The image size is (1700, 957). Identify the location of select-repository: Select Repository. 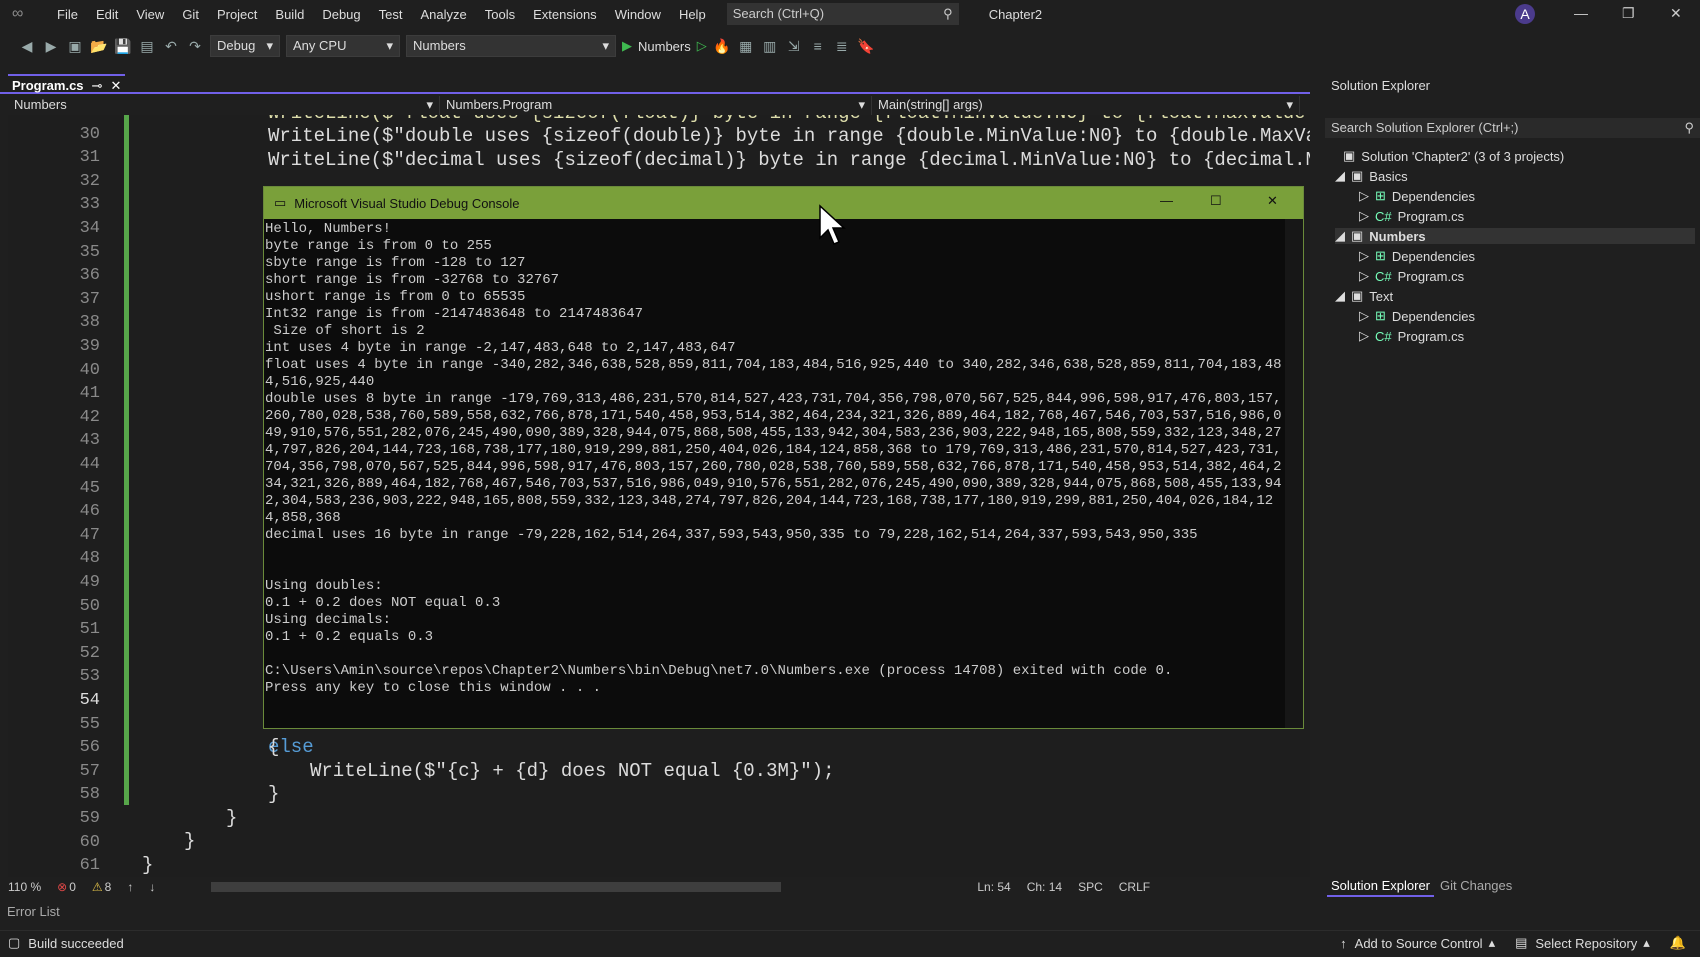
(1586, 943).